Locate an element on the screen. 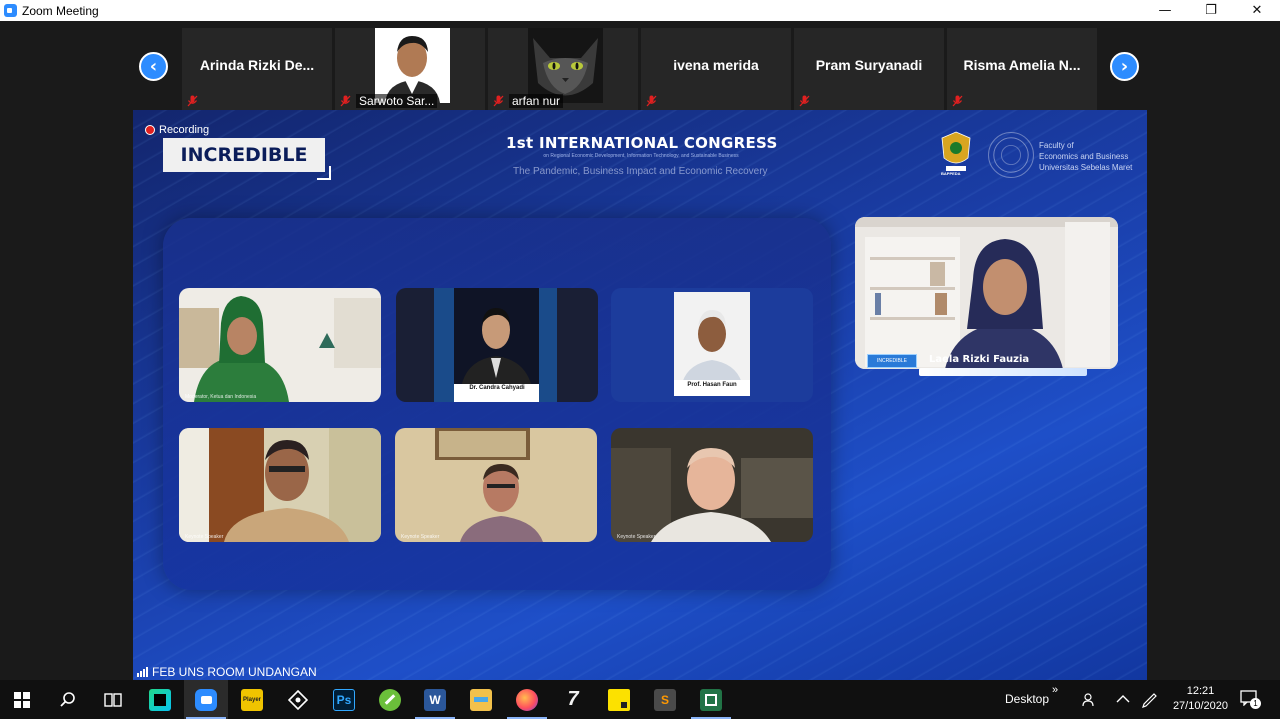 The height and width of the screenshot is (719, 1280). bappeda-label: BAPPEDA is located at coordinates (951, 173).